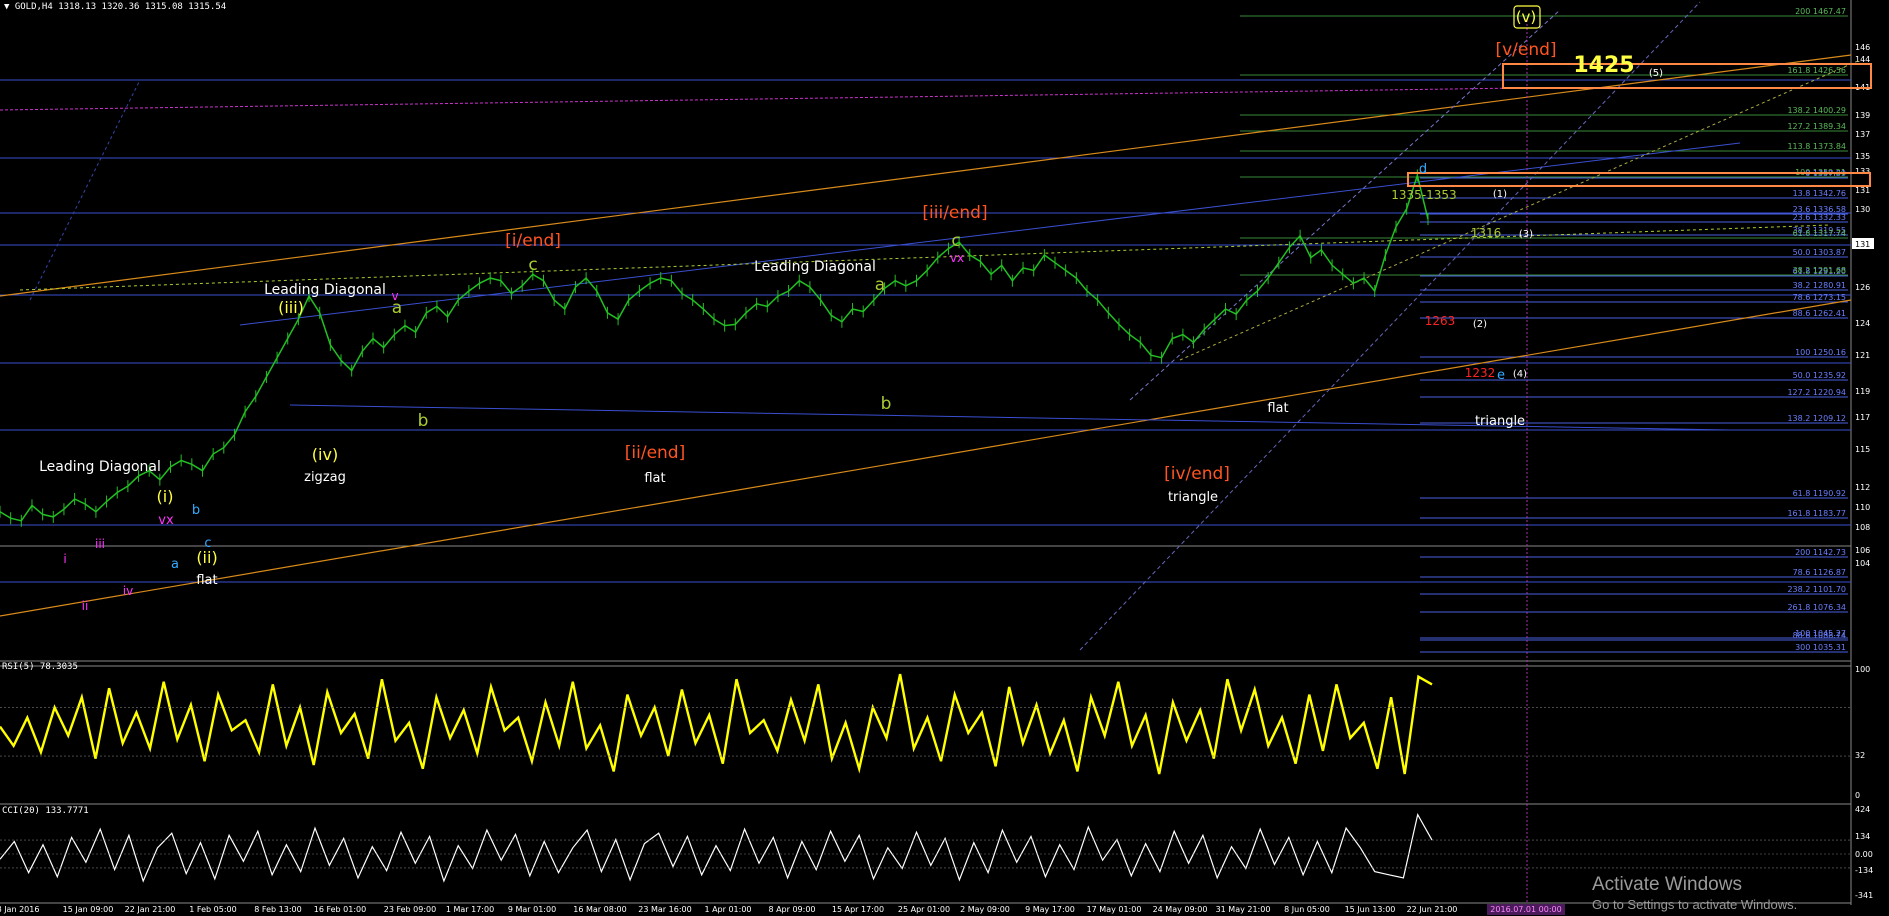 This screenshot has width=1889, height=916. I want to click on y-axis-tick: 108, so click(1862, 527).